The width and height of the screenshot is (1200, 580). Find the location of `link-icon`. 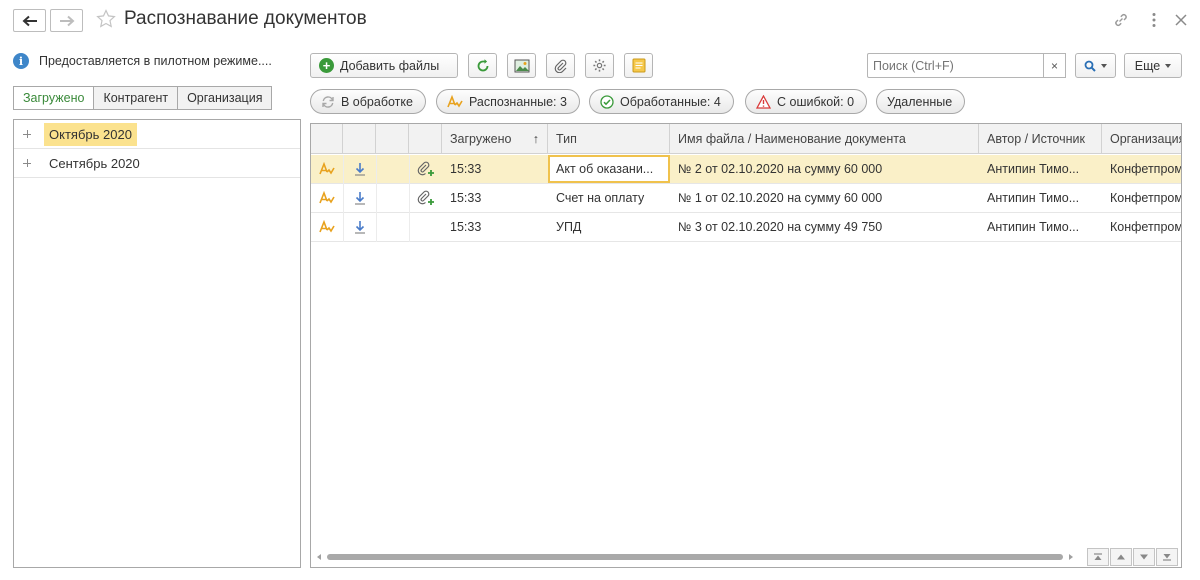

link-icon is located at coordinates (1121, 20).